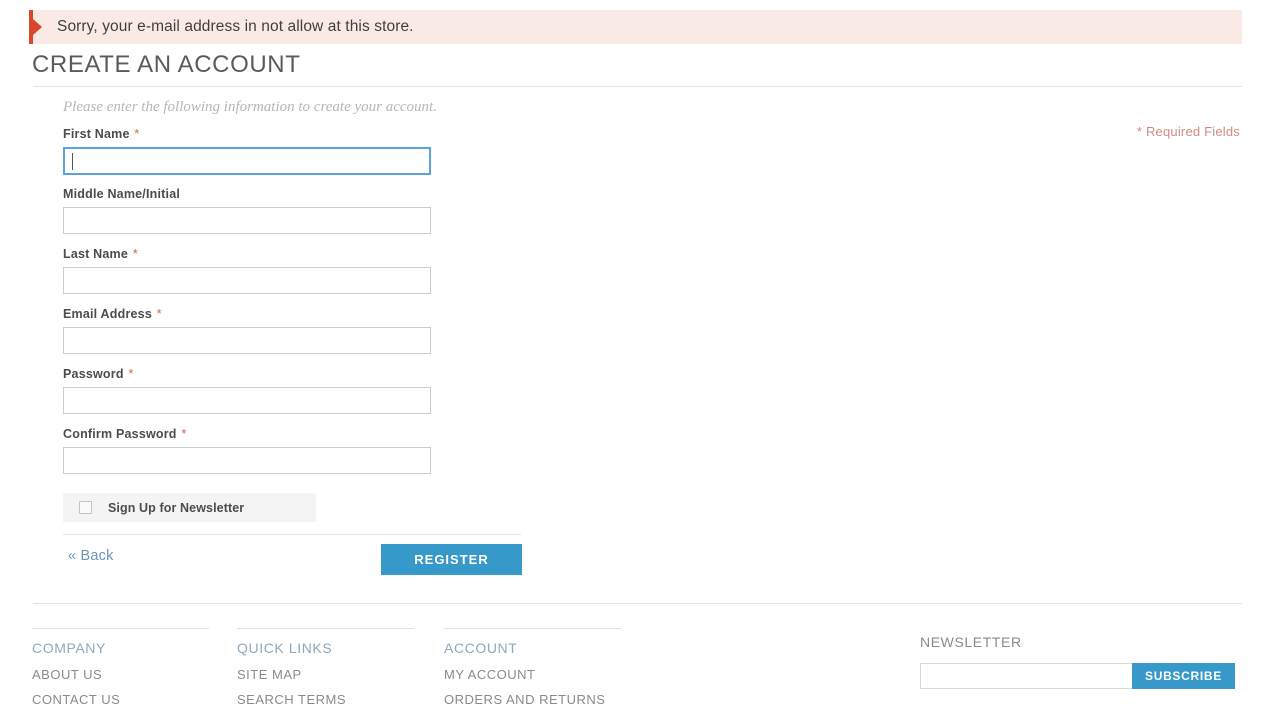 This screenshot has width=1280, height=720. Describe the element at coordinates (91, 556) in the screenshot. I see `back-link: « Back` at that location.